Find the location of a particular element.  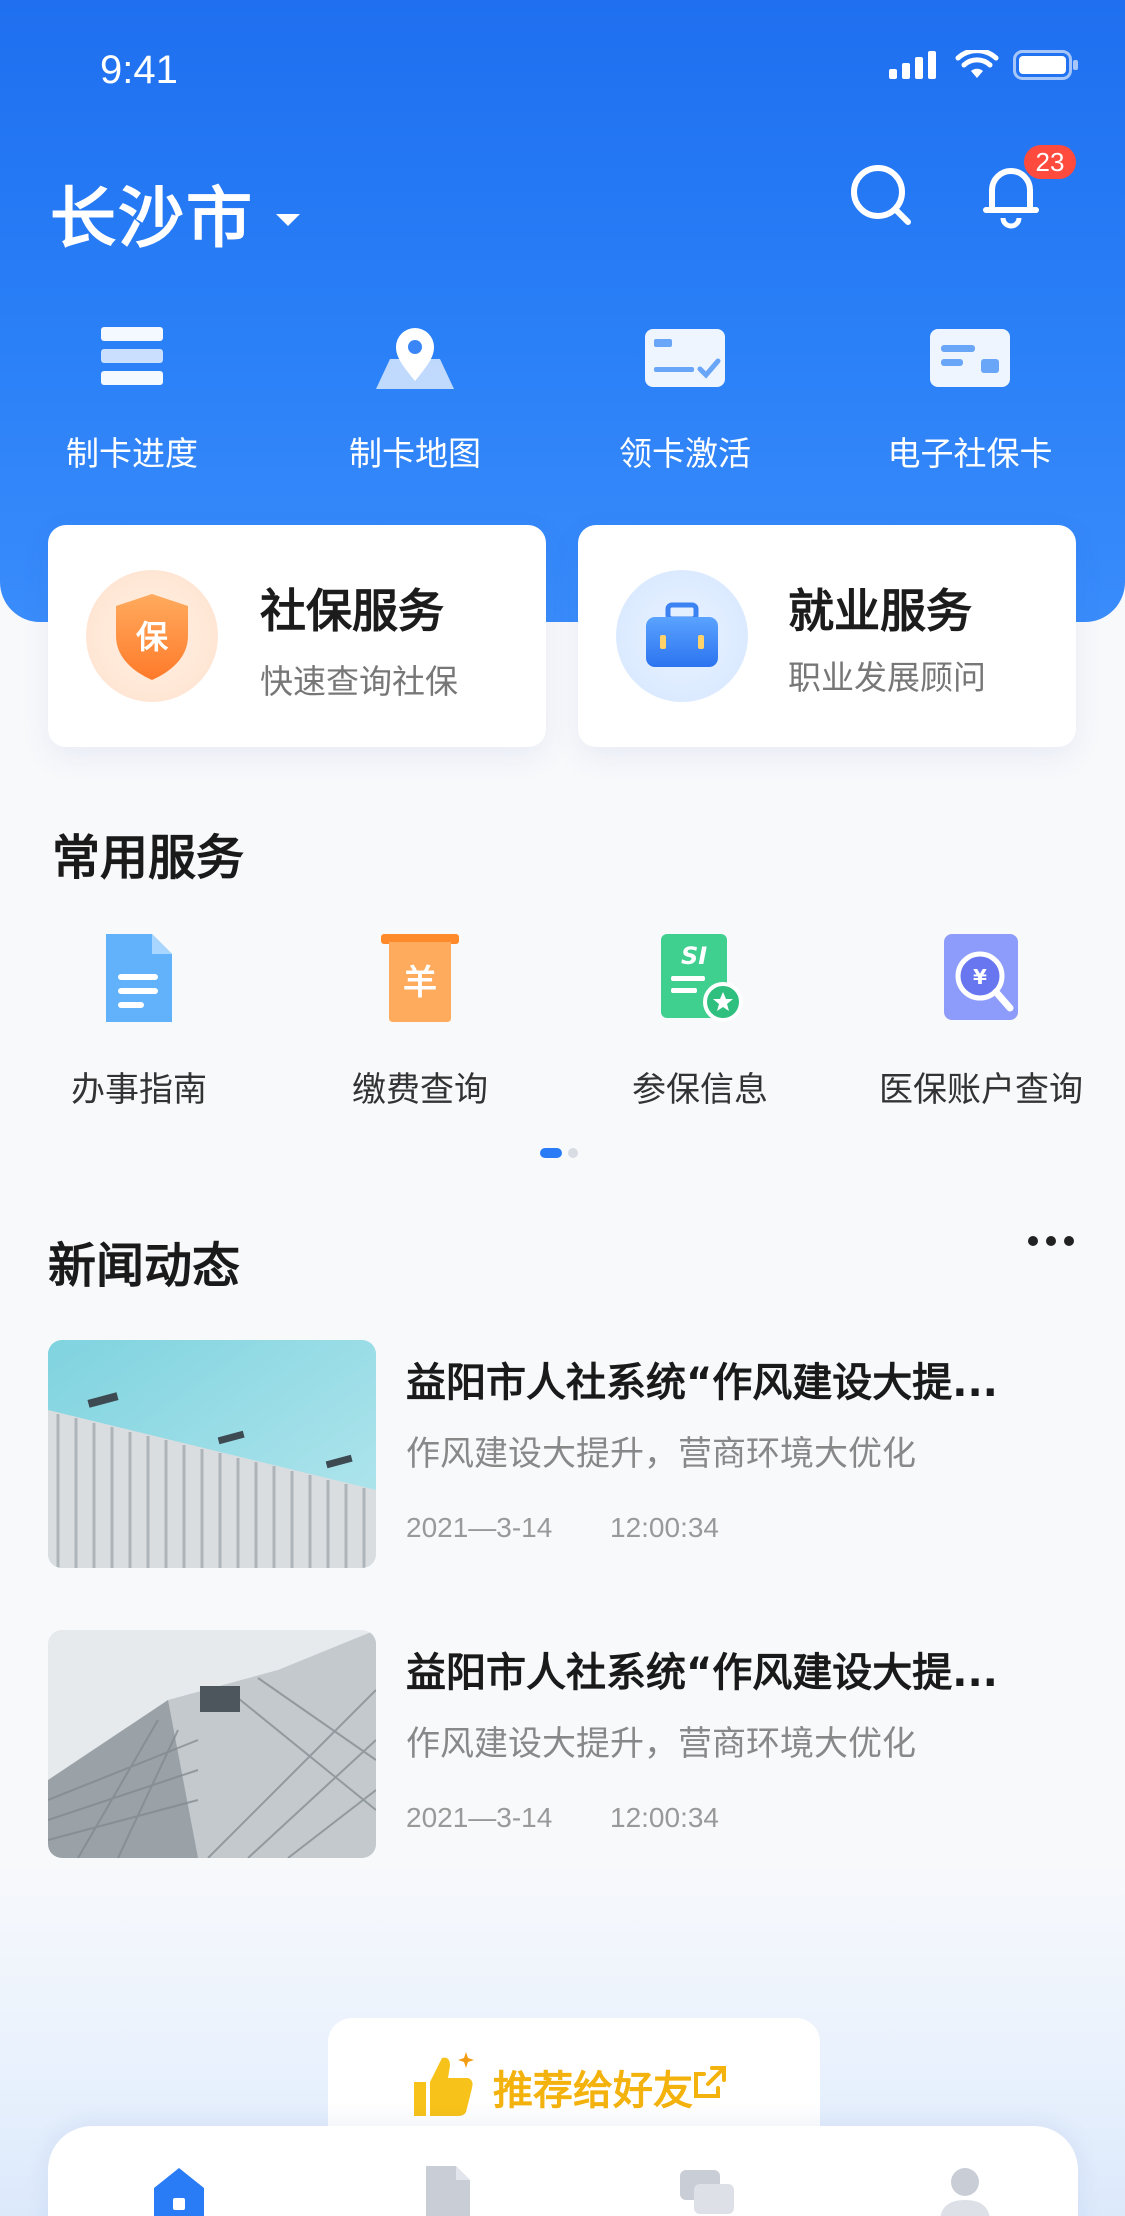

signal-icon is located at coordinates (912, 65).